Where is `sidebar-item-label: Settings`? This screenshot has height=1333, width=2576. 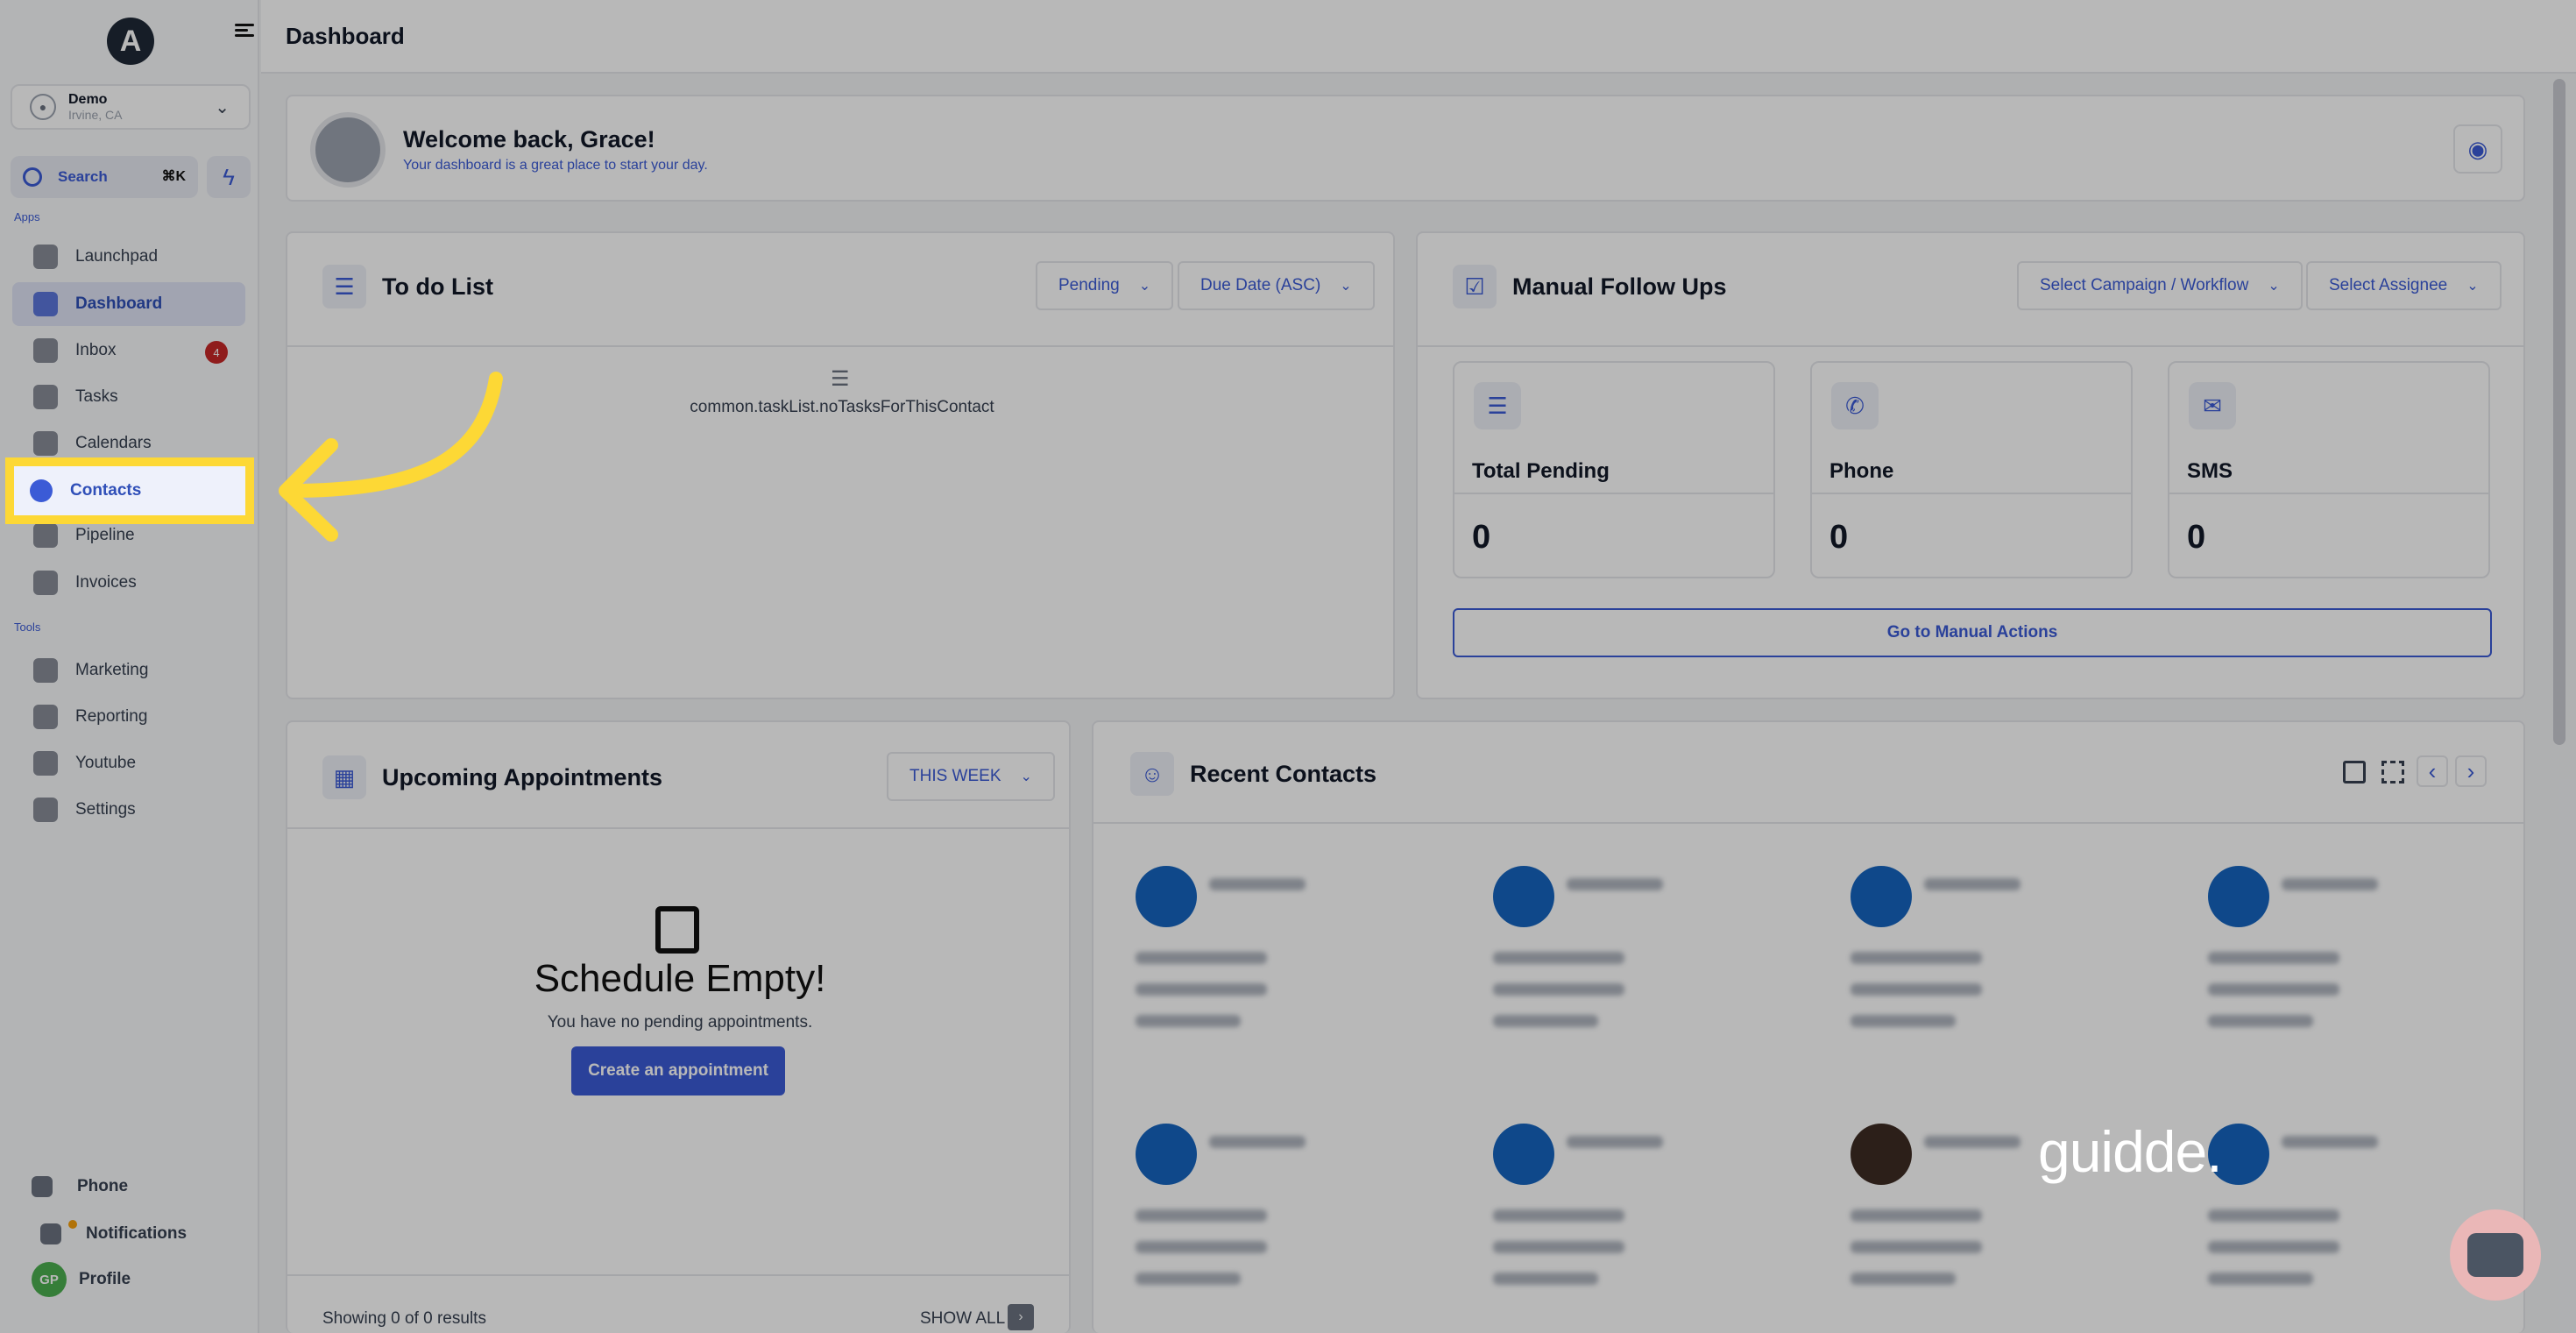
sidebar-item-label: Settings is located at coordinates (105, 809).